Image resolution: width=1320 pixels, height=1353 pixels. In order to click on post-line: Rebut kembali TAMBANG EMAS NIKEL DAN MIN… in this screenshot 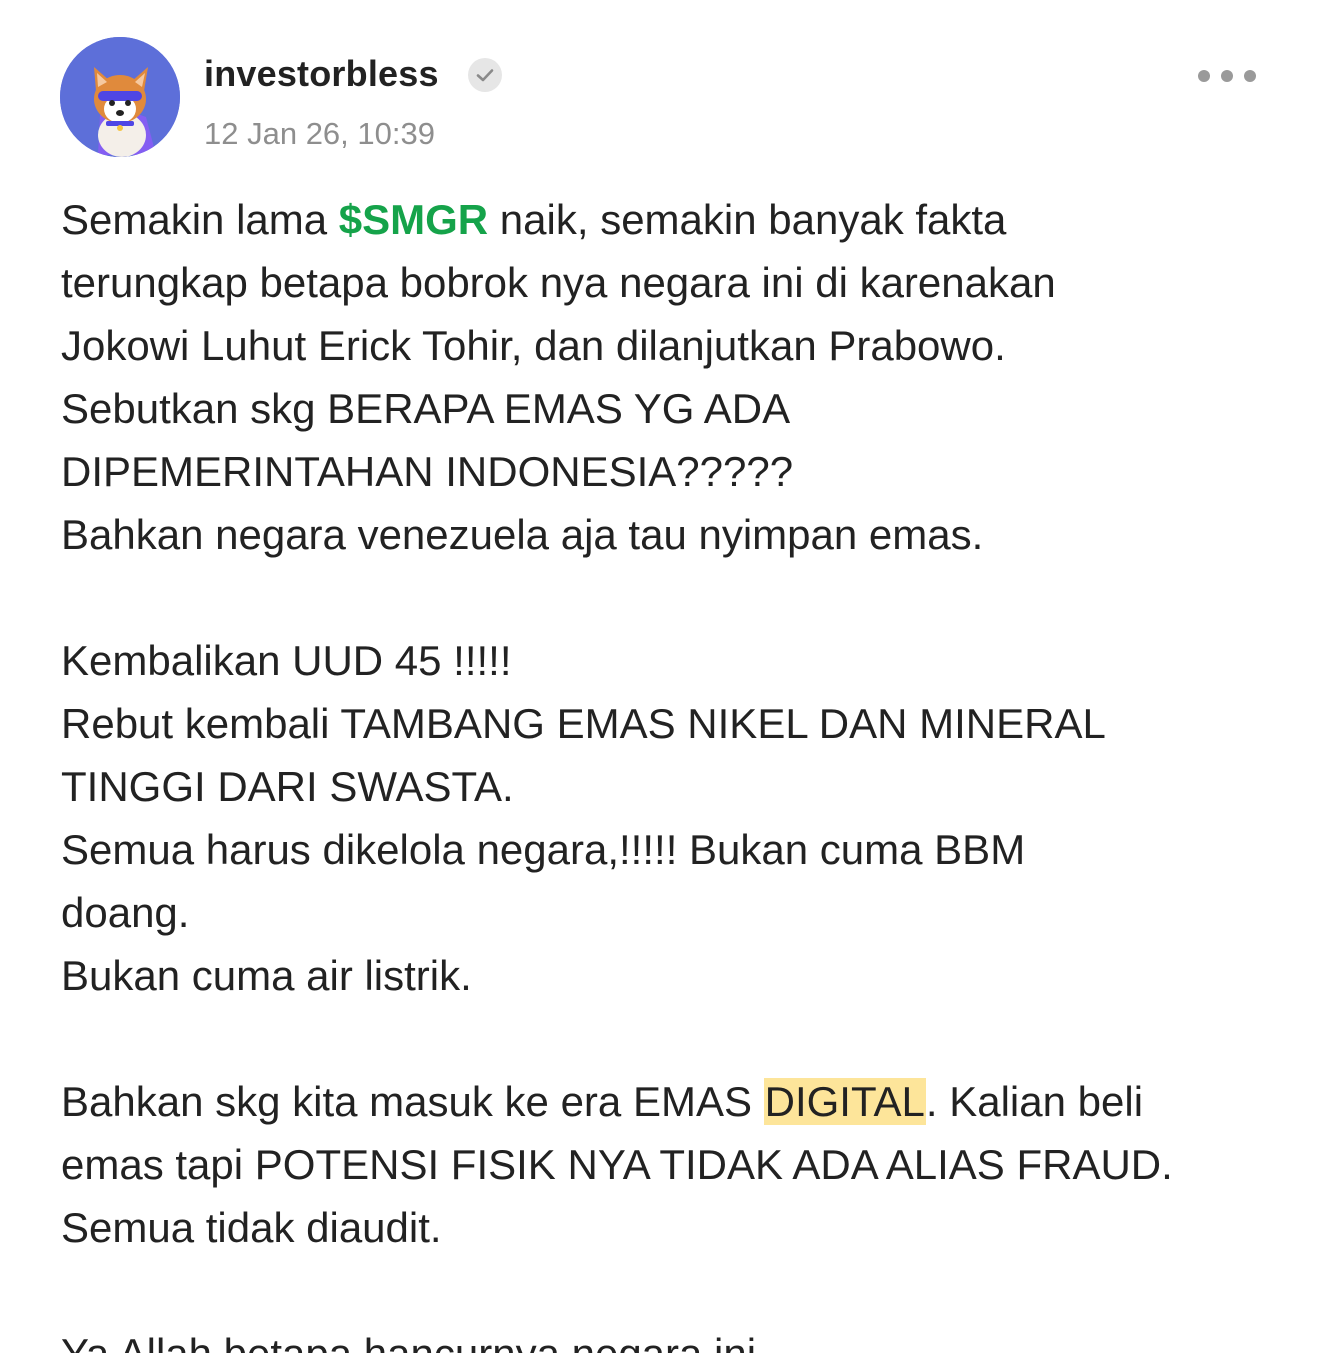, I will do `click(583, 723)`.